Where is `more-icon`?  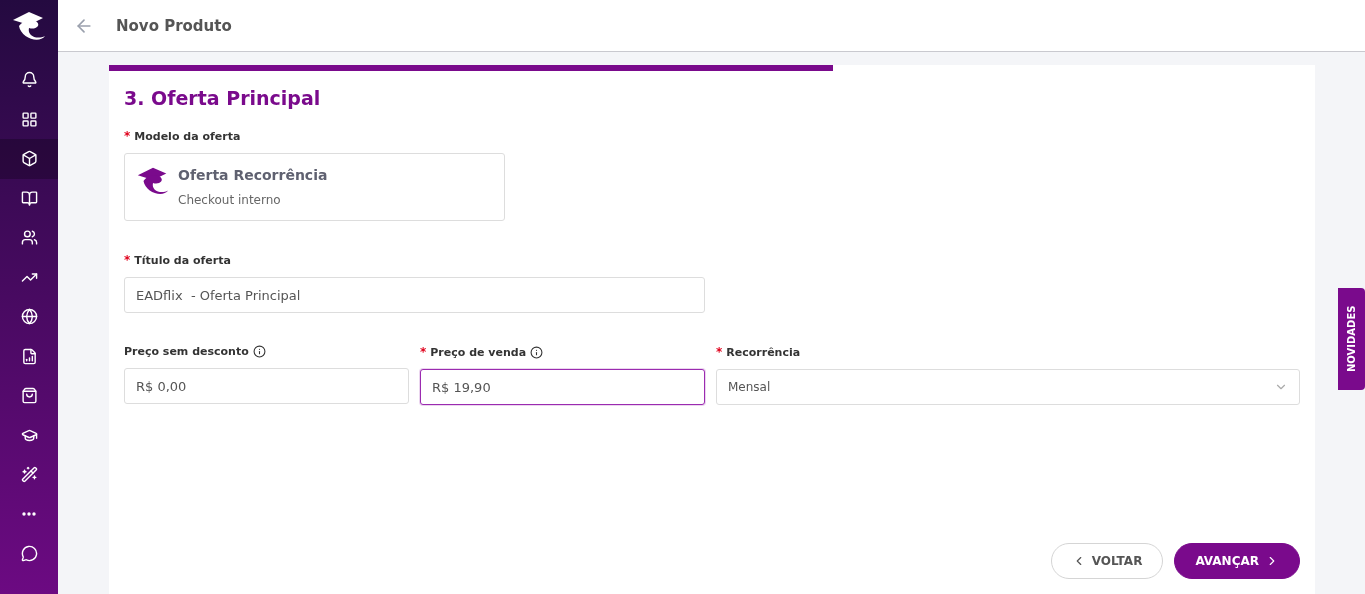 more-icon is located at coordinates (29, 514).